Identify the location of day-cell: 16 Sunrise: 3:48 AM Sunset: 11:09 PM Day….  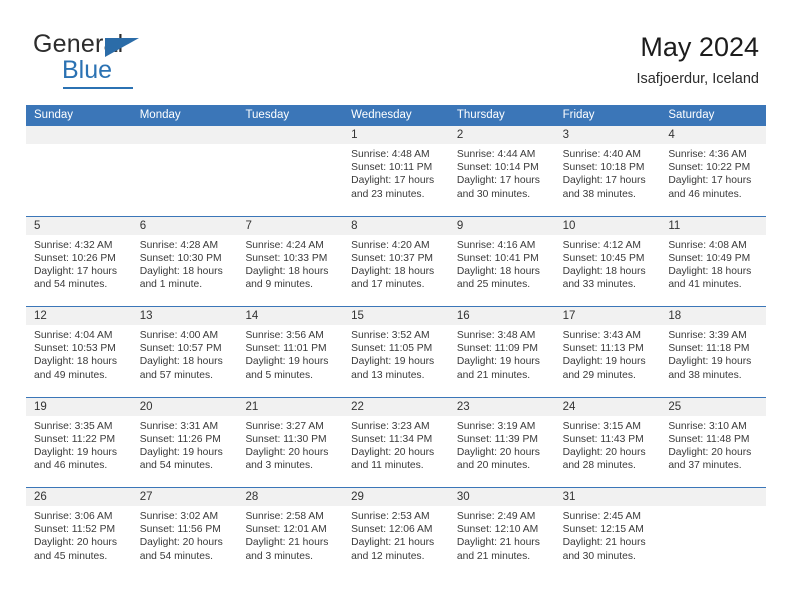
(501, 352).